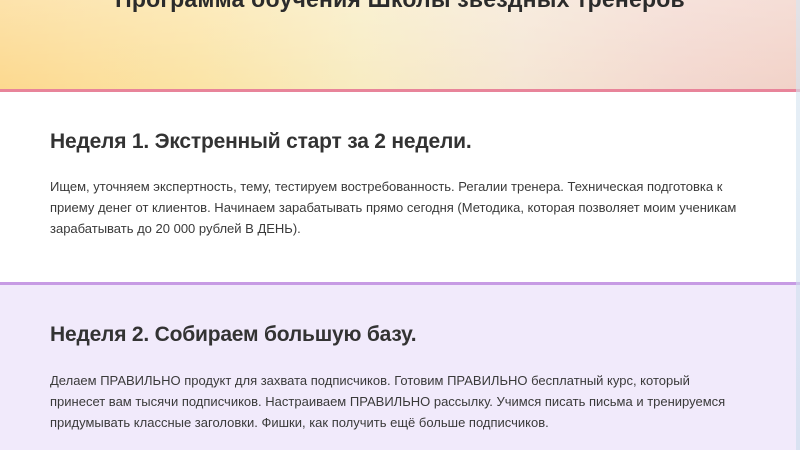  What do you see at coordinates (233, 334) in the screenshot?
I see `week-2-heading: Неделя 2. Собираем большую базу.` at bounding box center [233, 334].